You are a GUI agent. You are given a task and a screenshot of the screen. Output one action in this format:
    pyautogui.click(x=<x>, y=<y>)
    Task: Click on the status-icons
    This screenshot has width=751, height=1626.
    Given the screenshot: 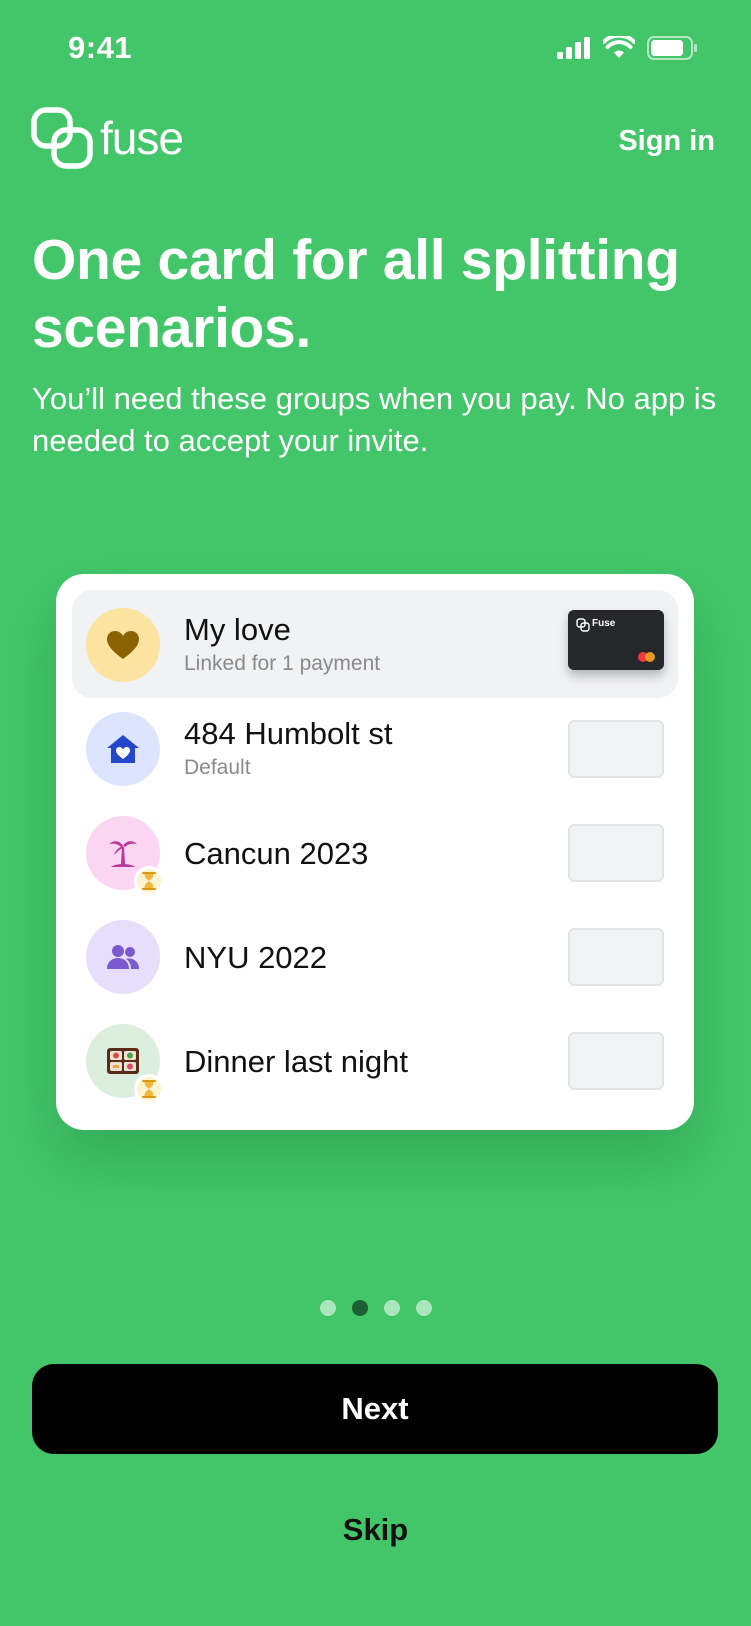 What is the action you would take?
    pyautogui.click(x=628, y=48)
    